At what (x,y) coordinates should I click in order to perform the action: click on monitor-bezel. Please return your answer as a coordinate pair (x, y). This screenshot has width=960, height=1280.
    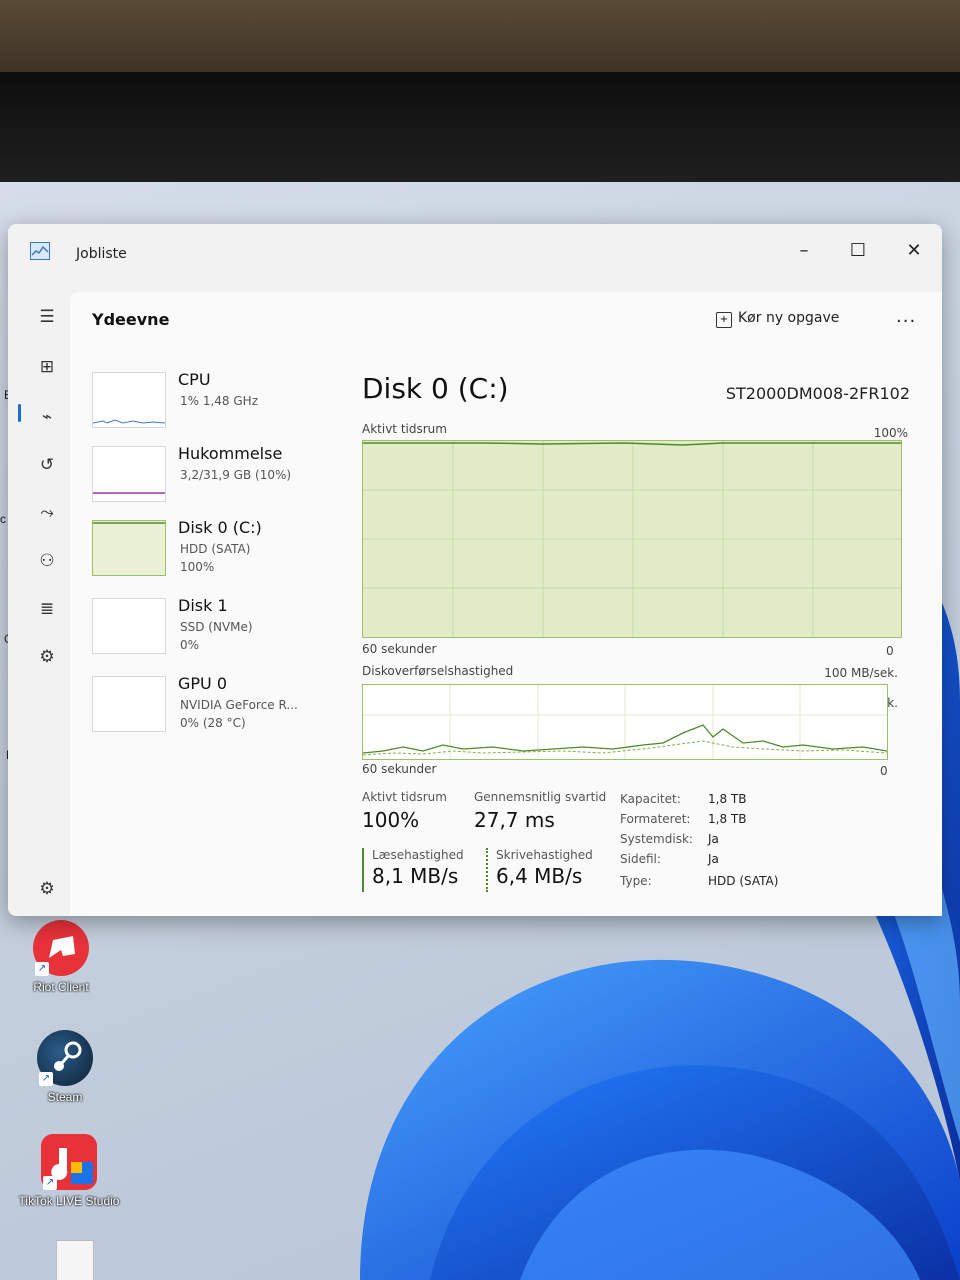
    Looking at the image, I should click on (480, 127).